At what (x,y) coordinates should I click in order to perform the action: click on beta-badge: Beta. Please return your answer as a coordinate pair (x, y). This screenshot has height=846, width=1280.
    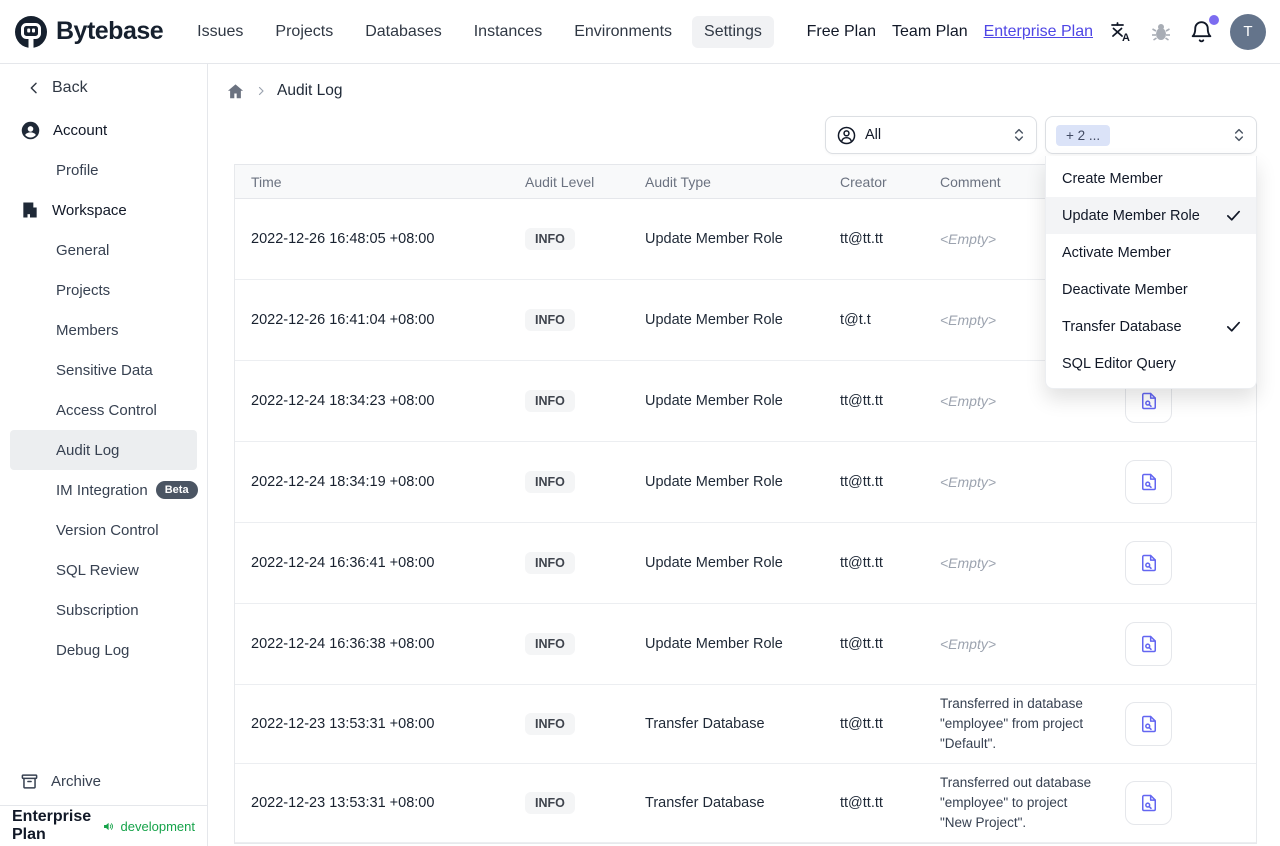
    Looking at the image, I should click on (176, 490).